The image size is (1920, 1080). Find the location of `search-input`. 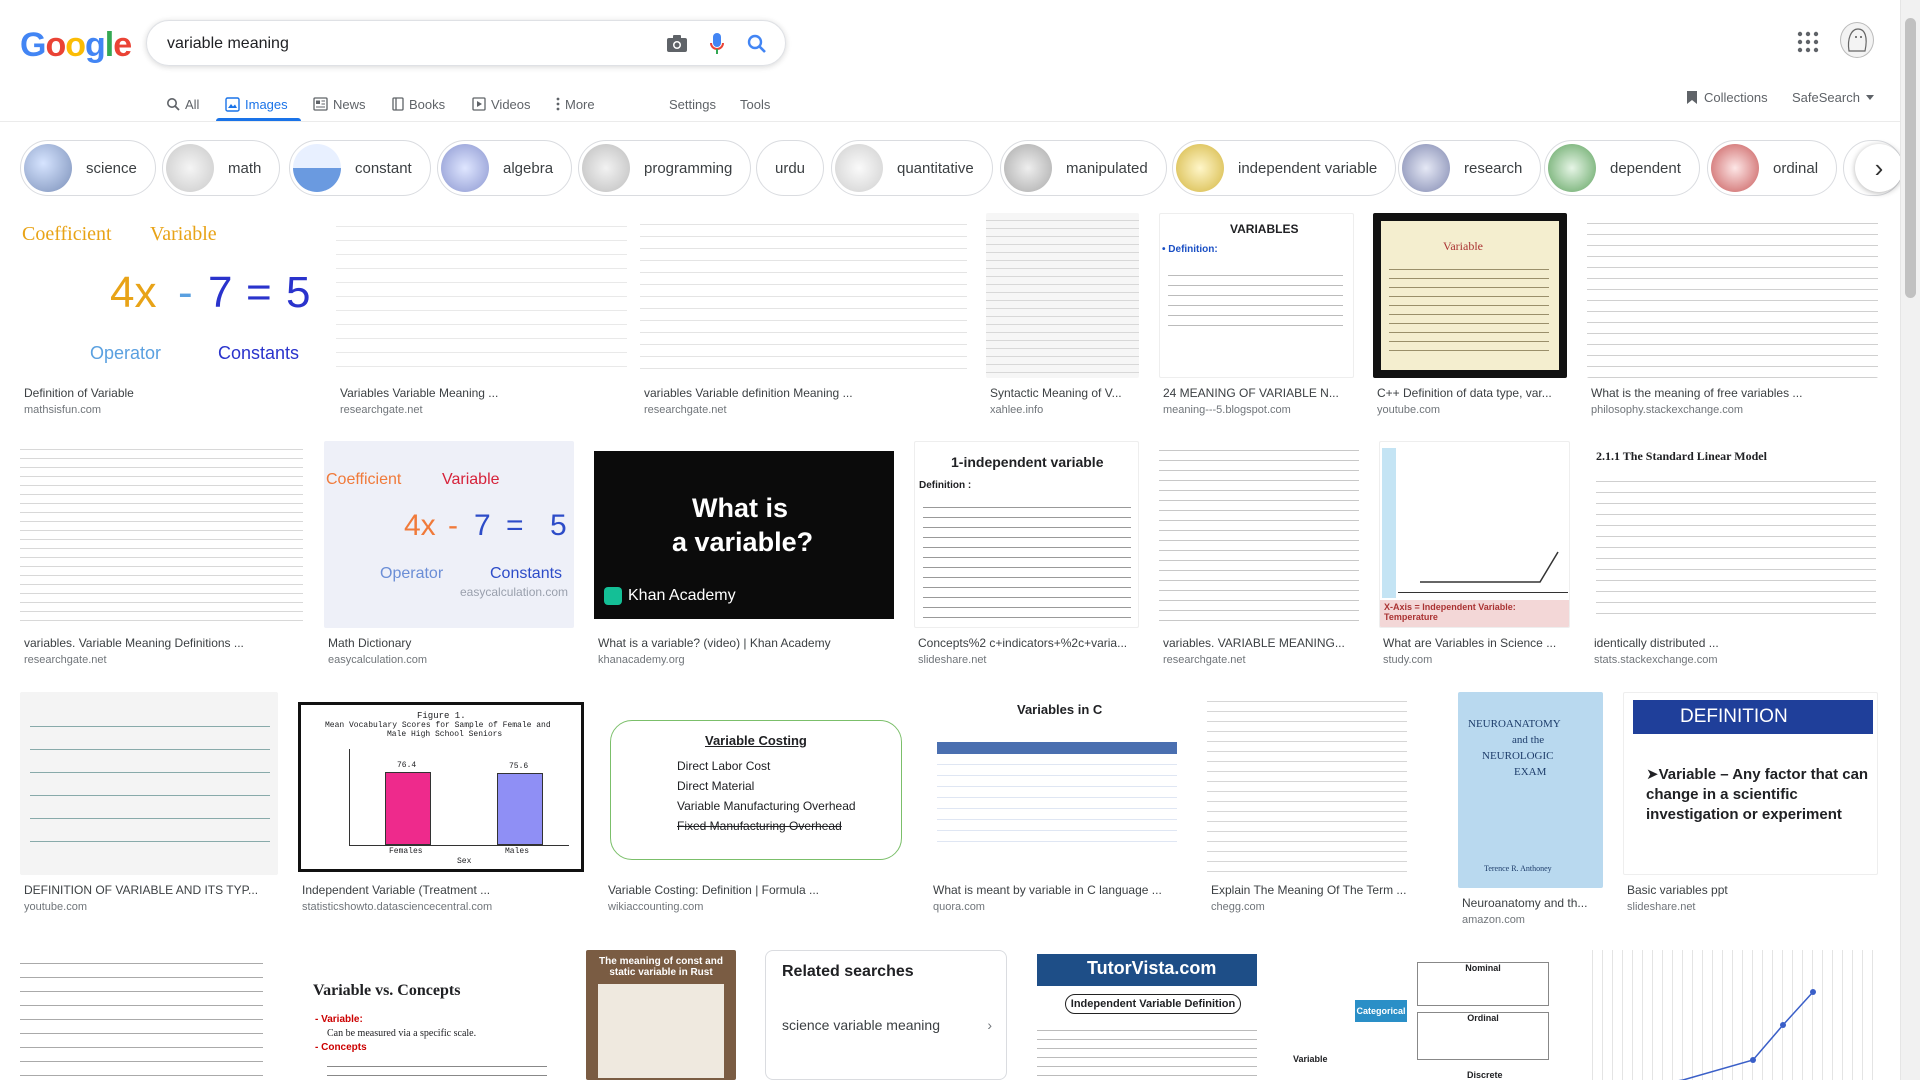

search-input is located at coordinates (407, 44).